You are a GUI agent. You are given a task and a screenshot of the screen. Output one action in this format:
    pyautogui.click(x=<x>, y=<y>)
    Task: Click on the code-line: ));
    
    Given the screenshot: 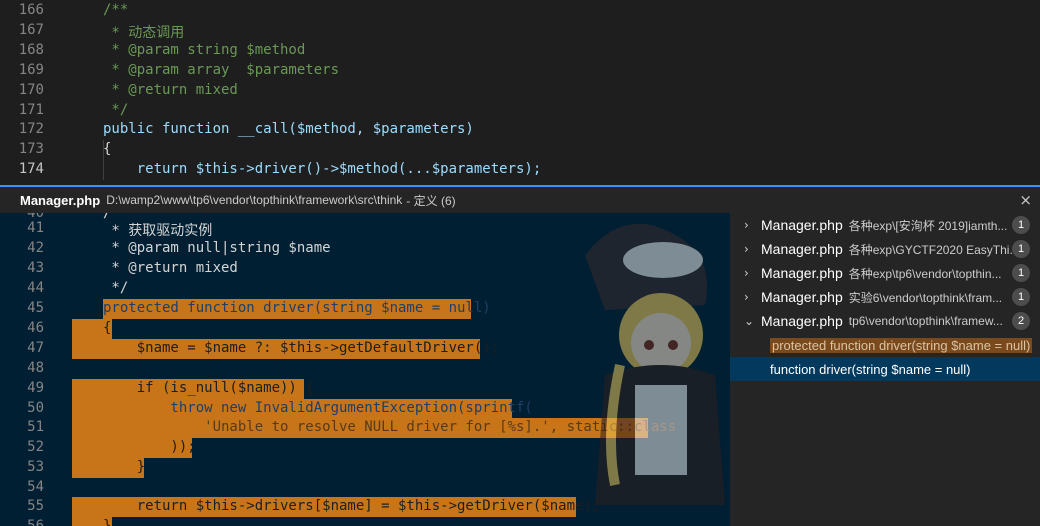 What is the action you would take?
    pyautogui.click(x=149, y=447)
    